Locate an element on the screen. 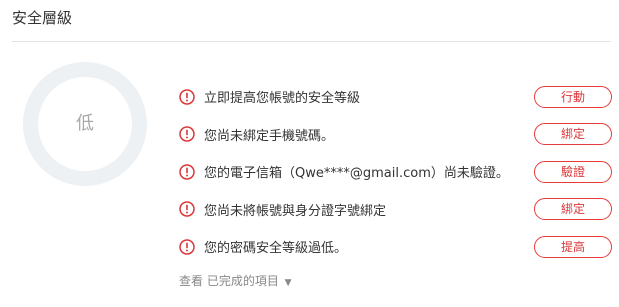 The height and width of the screenshot is (307, 619). alert-text: 您尚未將帳號與身分證字號綁定 is located at coordinates (295, 211).